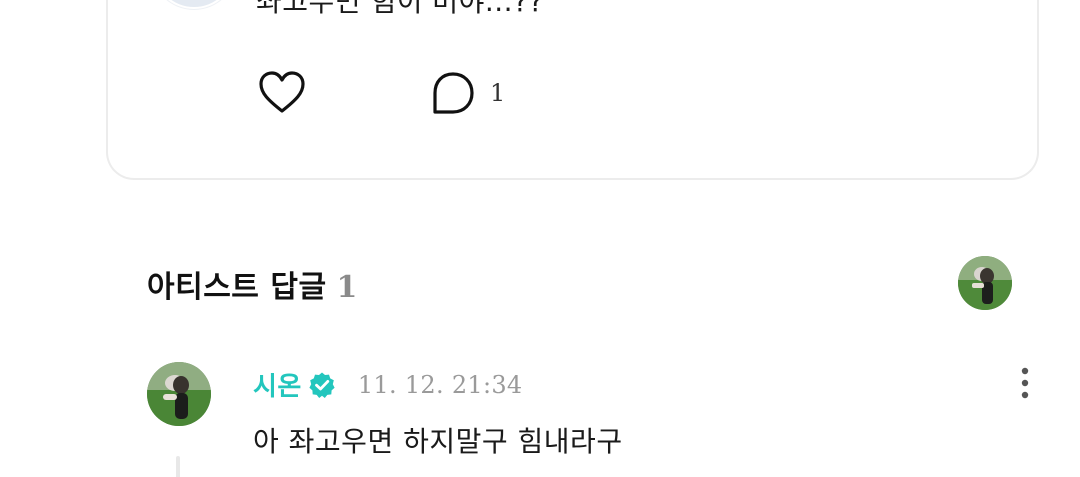 This screenshot has width=1080, height=477. What do you see at coordinates (438, 441) in the screenshot?
I see `reply-text: 아 좌고우면 하지말구 힘내라구` at bounding box center [438, 441].